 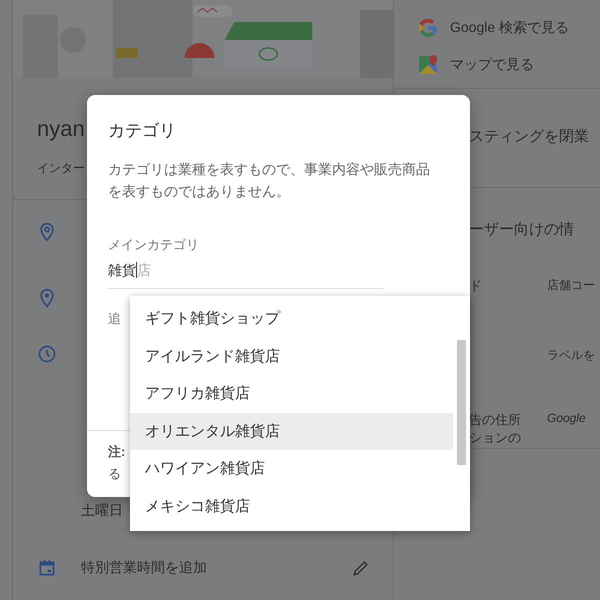 What do you see at coordinates (291, 393) in the screenshot?
I see `dropdown-option: アフリカ雑貨店` at bounding box center [291, 393].